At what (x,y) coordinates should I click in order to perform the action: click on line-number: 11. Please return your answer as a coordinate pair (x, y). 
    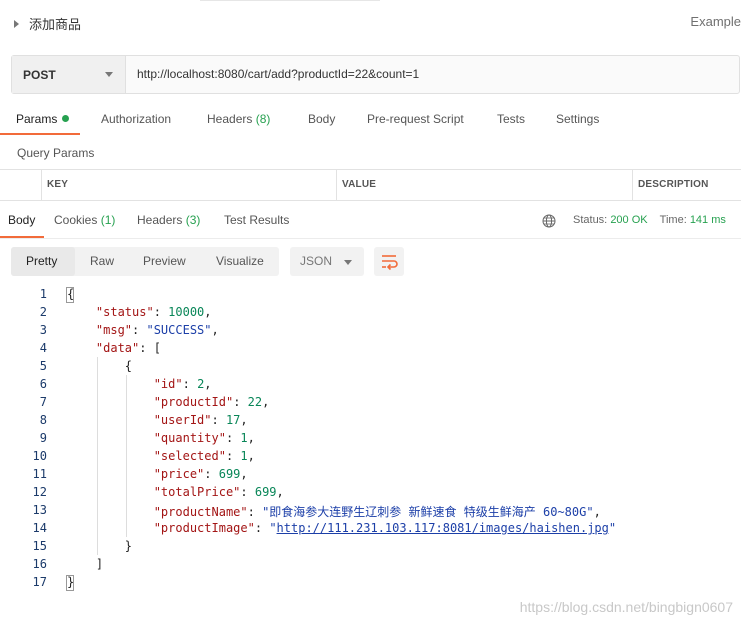
    Looking at the image, I should click on (39, 474).